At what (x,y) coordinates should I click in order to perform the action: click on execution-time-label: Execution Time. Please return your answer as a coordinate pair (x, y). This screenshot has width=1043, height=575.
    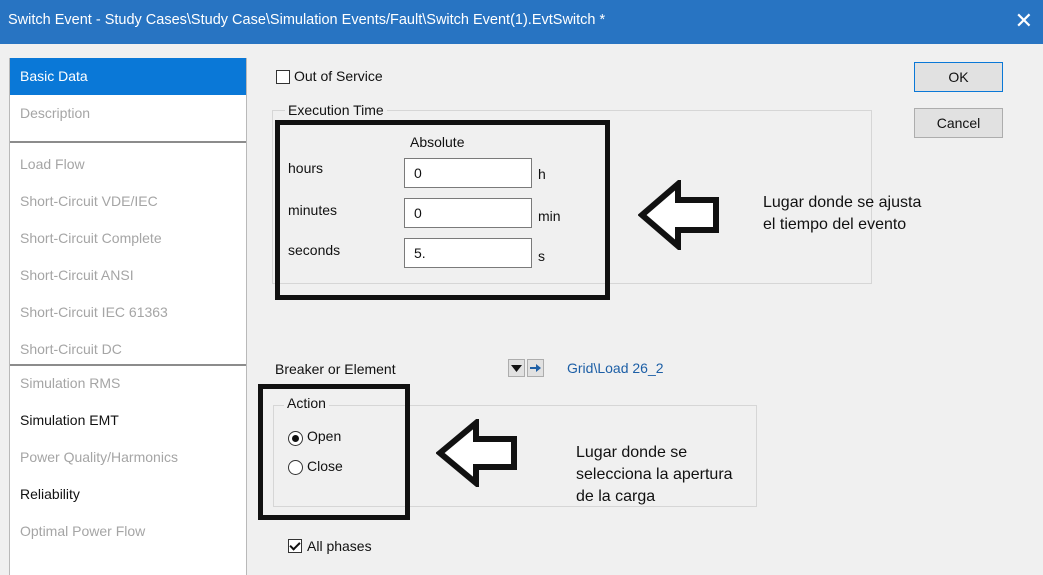
    Looking at the image, I should click on (336, 110).